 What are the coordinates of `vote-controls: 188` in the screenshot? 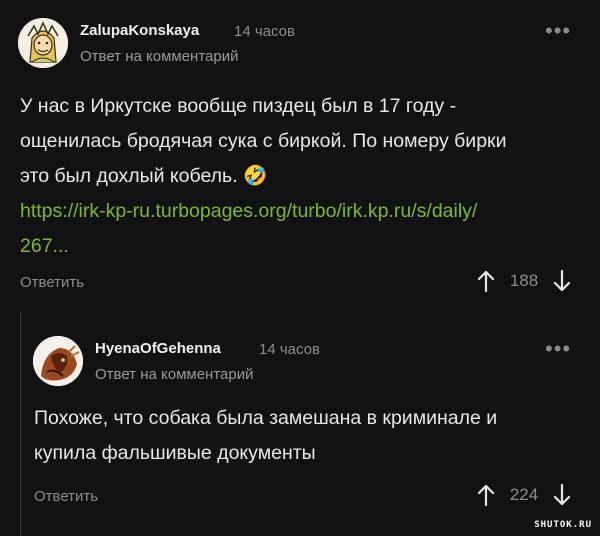 It's located at (524, 281).